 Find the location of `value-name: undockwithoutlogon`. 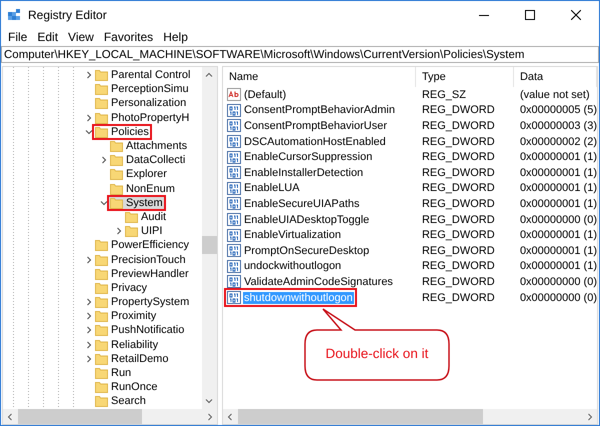

value-name: undockwithoutlogon is located at coordinates (284, 266).